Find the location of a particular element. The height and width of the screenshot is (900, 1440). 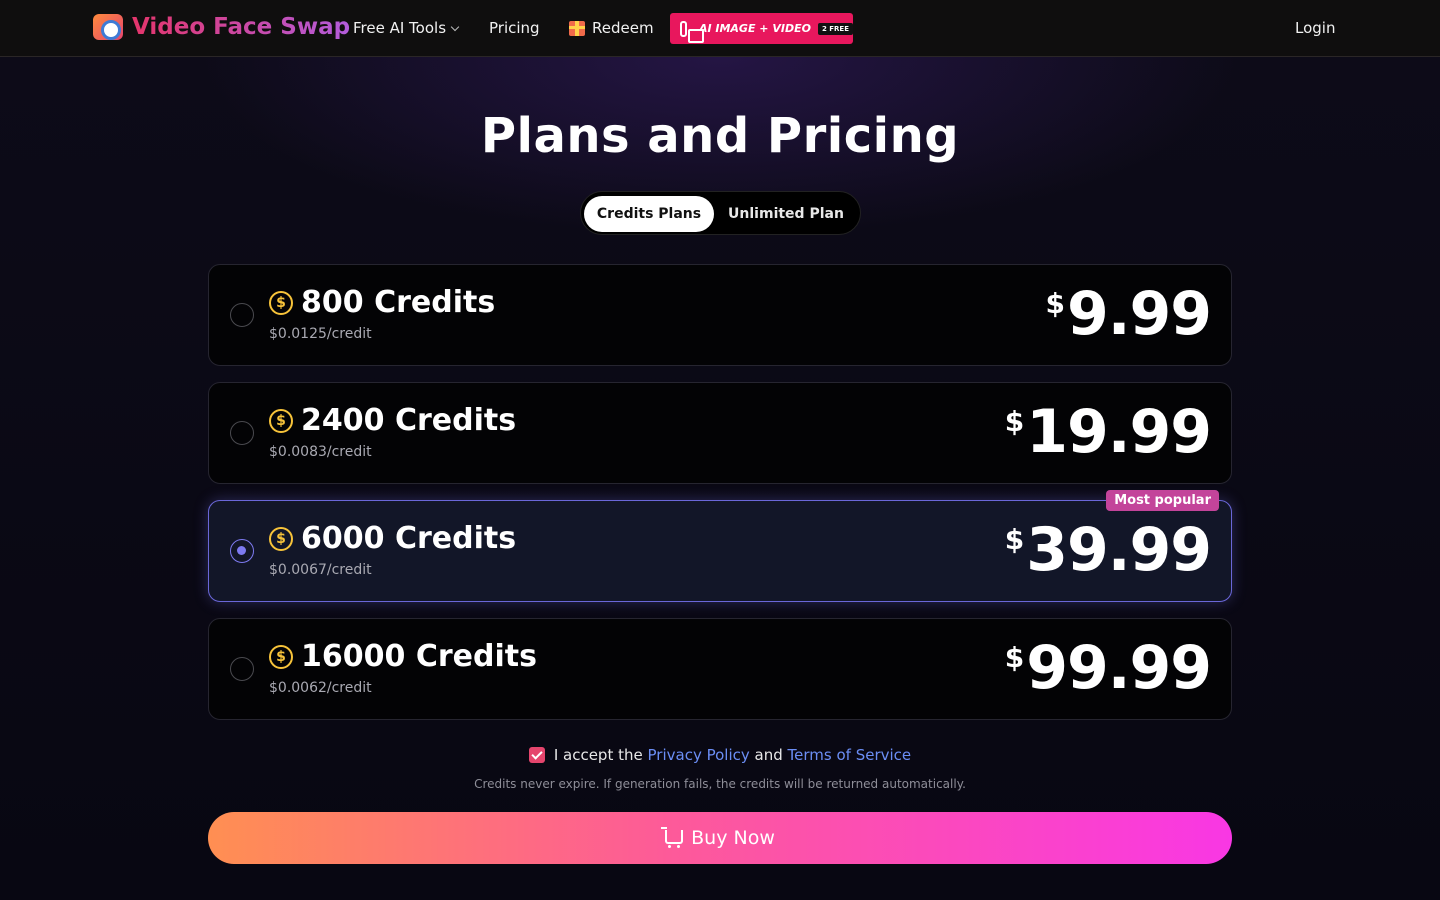

plan-name: 2400 Credits is located at coordinates (409, 420).